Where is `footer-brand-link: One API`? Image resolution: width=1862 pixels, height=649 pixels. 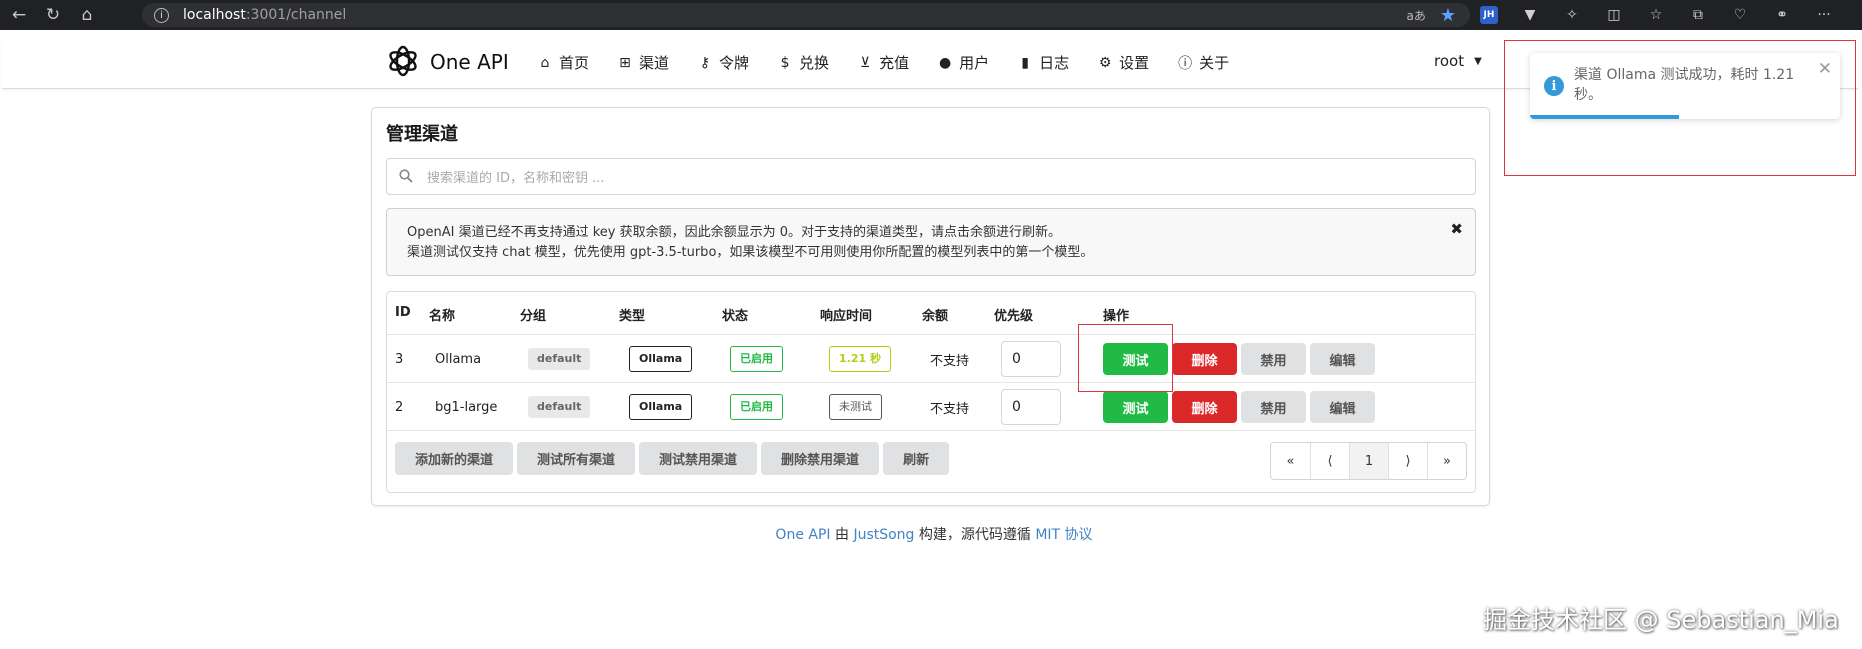
footer-brand-link: One API is located at coordinates (802, 535).